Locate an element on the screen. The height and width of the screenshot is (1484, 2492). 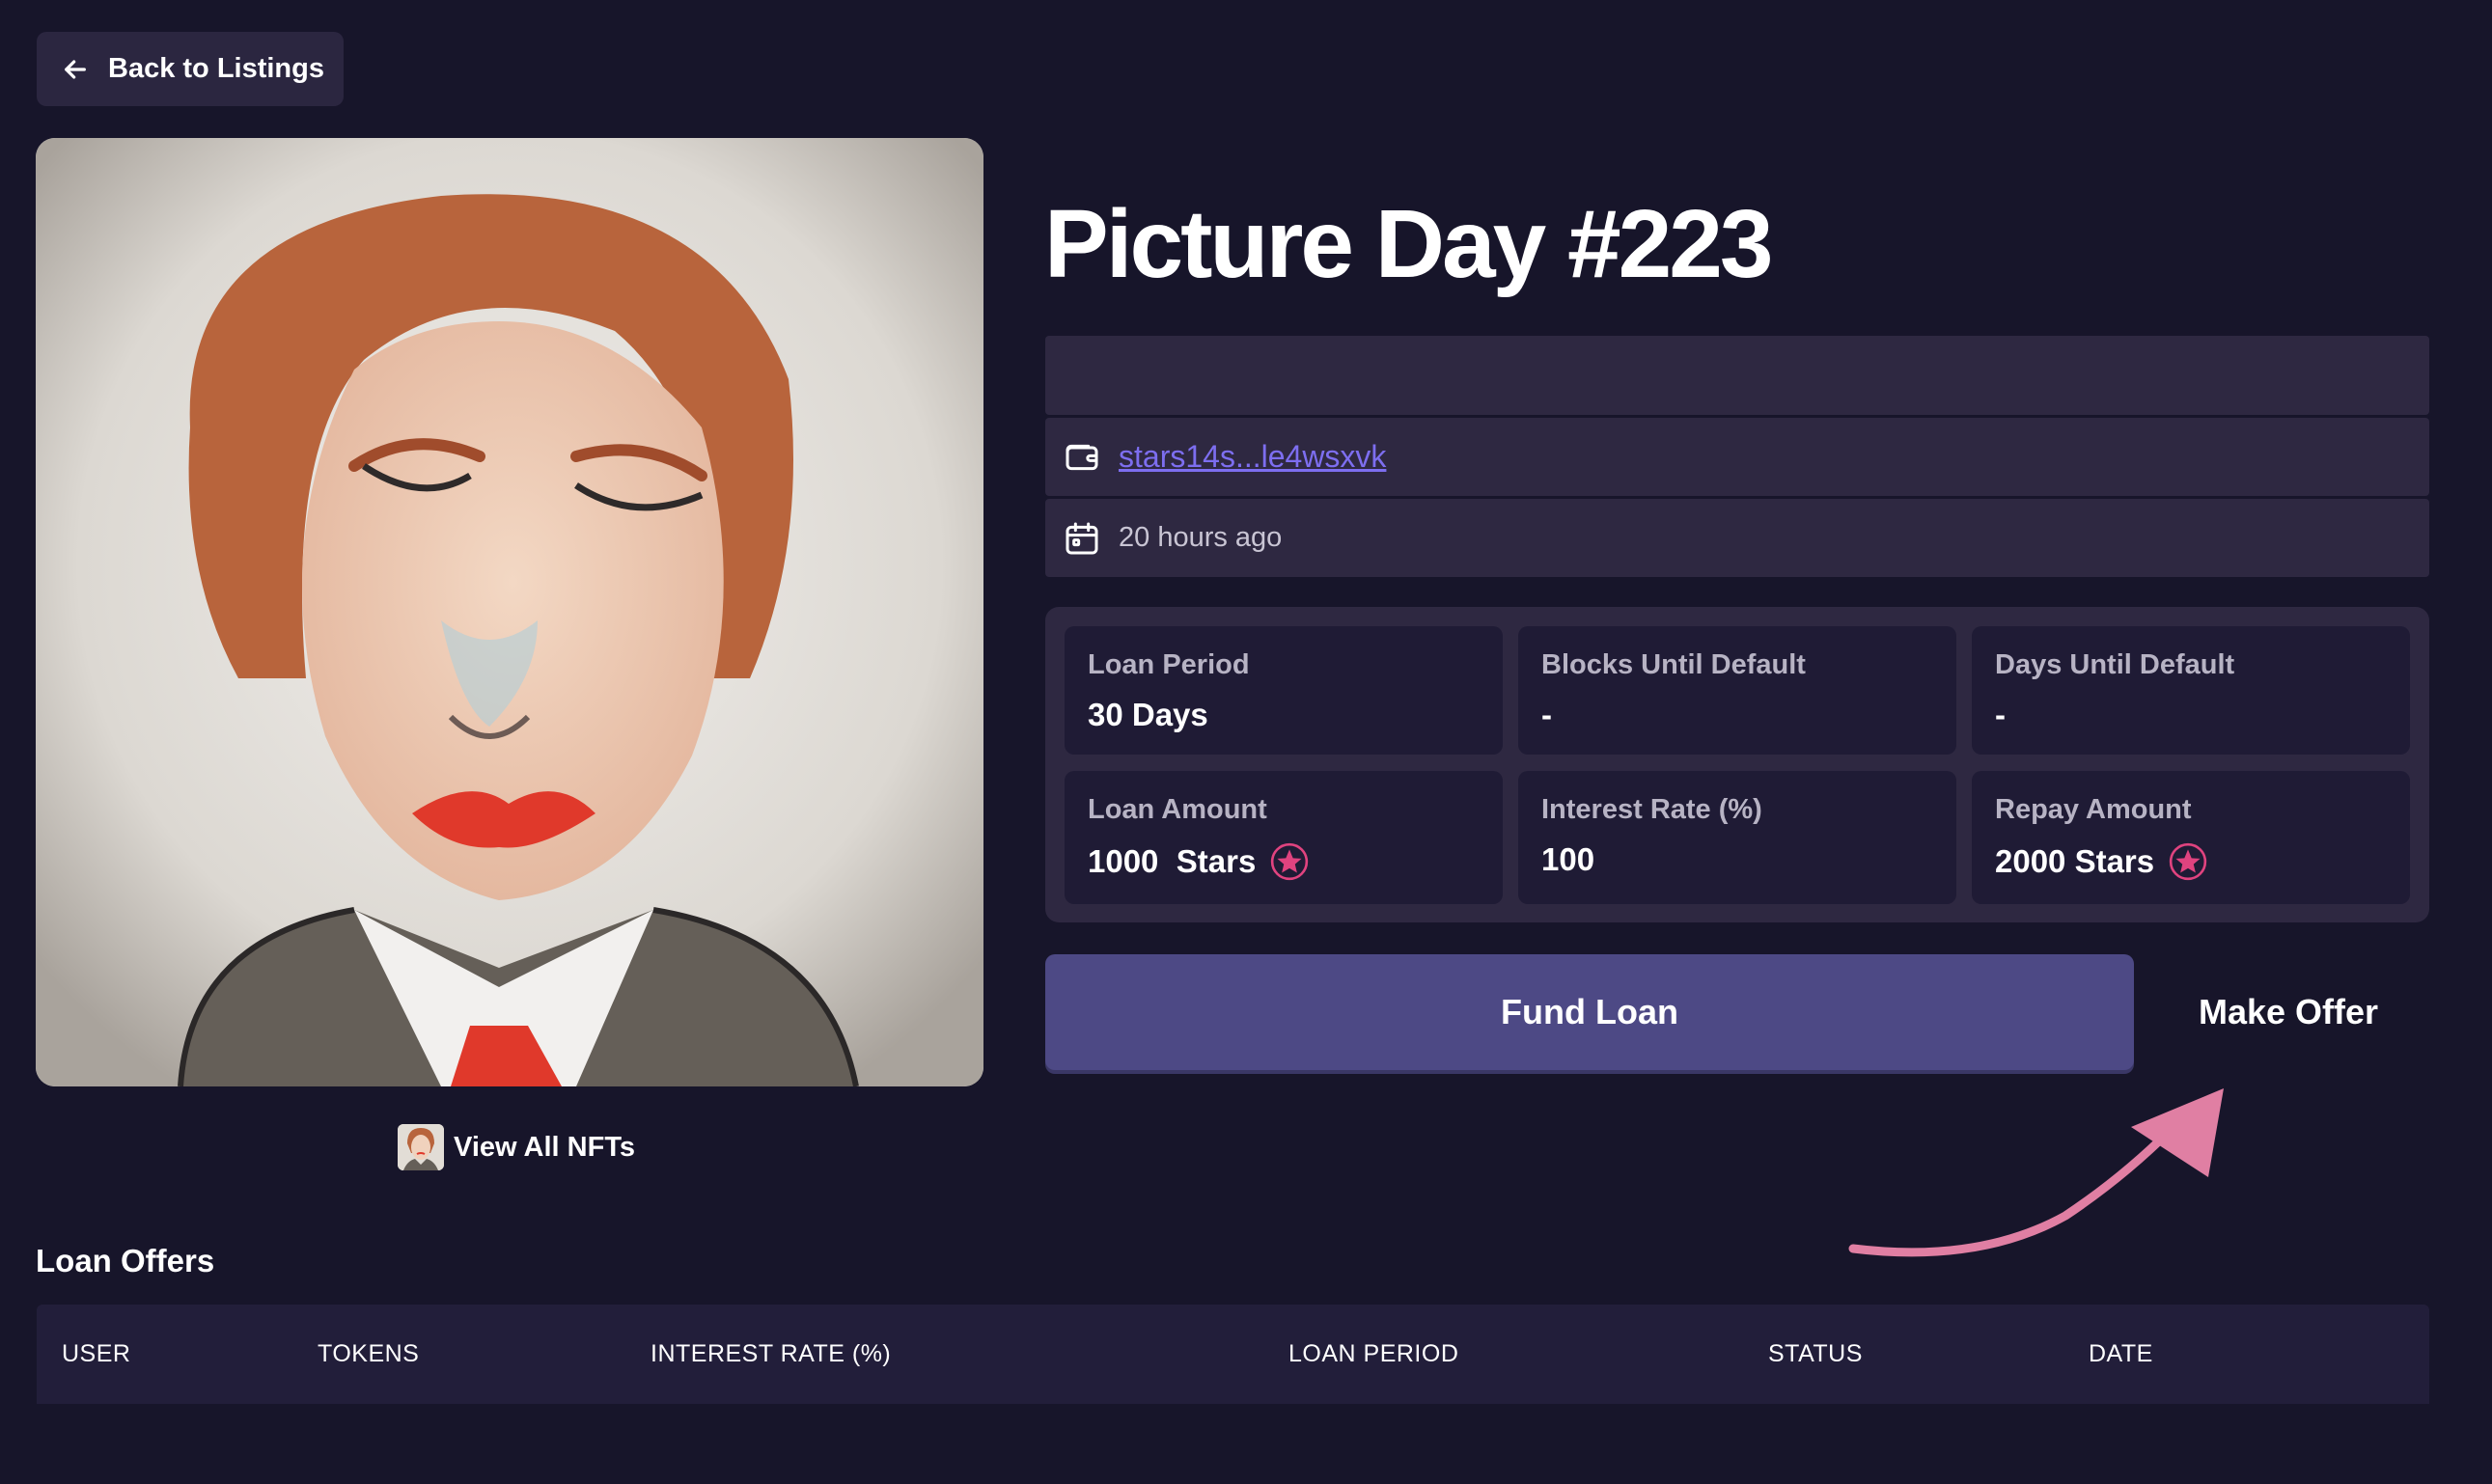
stat-value: 100 is located at coordinates (1568, 859).